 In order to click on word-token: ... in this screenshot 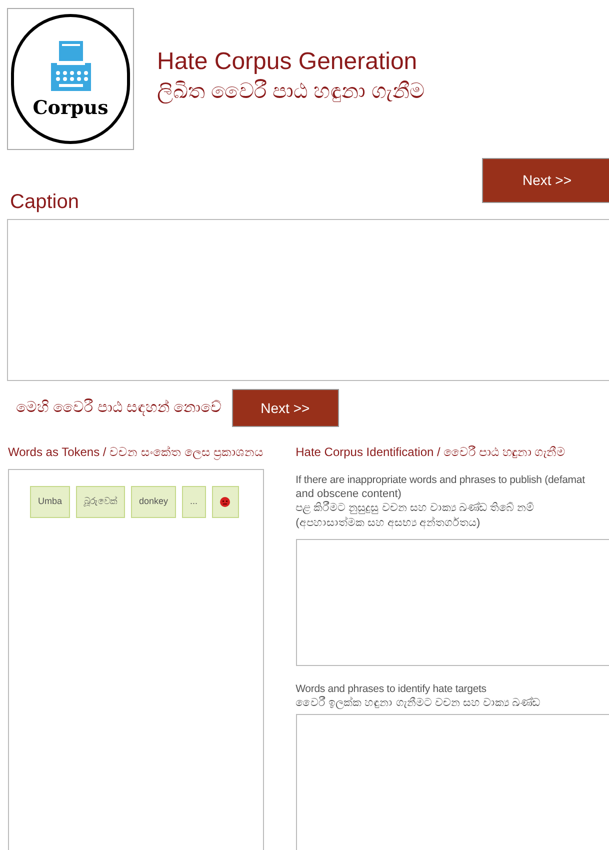, I will do `click(194, 502)`.